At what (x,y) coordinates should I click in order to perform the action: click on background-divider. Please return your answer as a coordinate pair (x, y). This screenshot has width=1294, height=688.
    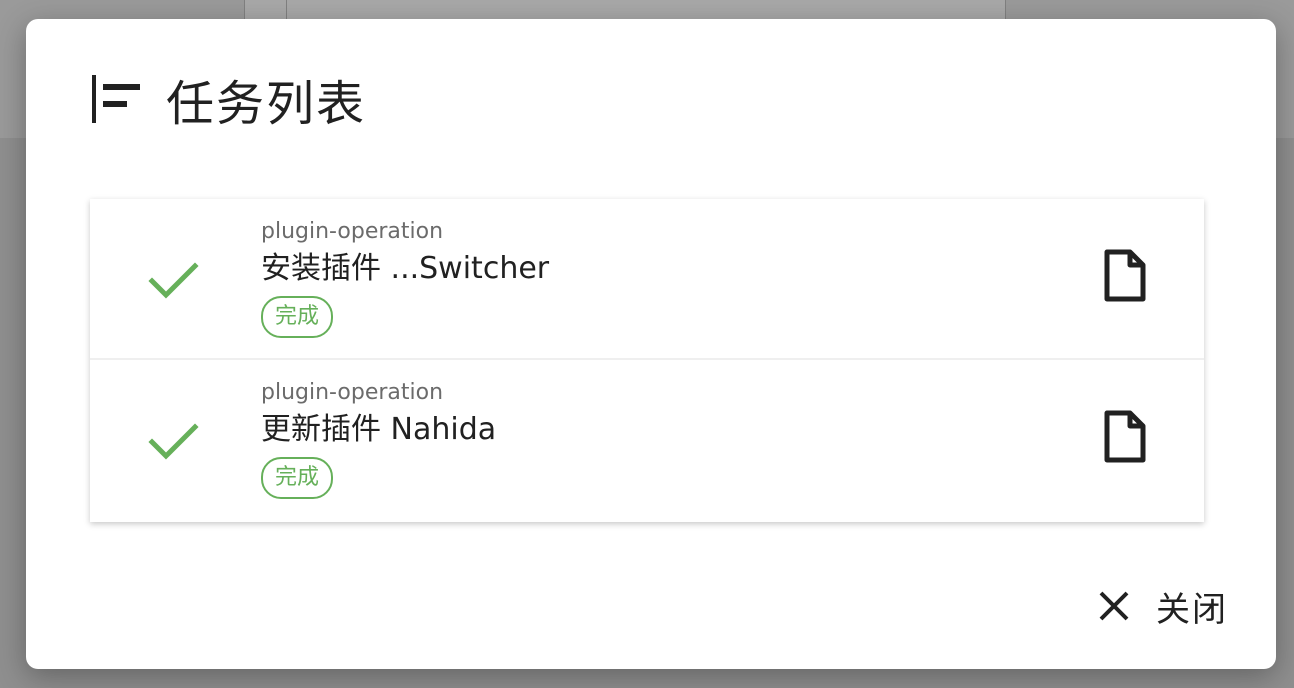
    Looking at the image, I should click on (286, 10).